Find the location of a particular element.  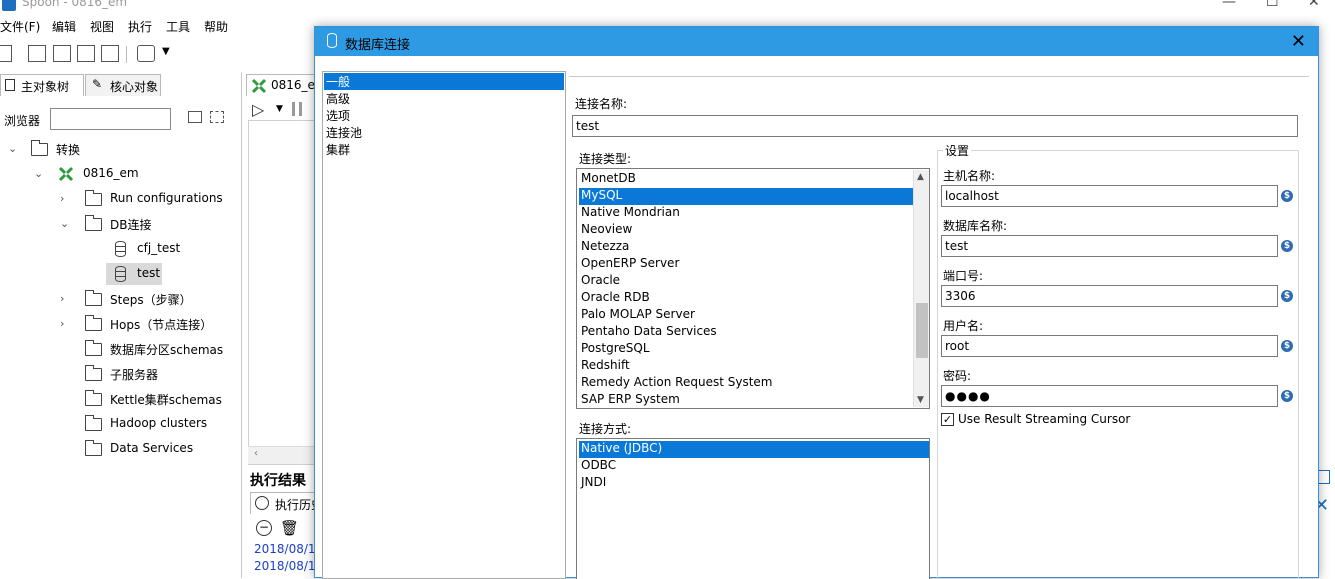

list-item: SAP ERP System is located at coordinates (746, 400).